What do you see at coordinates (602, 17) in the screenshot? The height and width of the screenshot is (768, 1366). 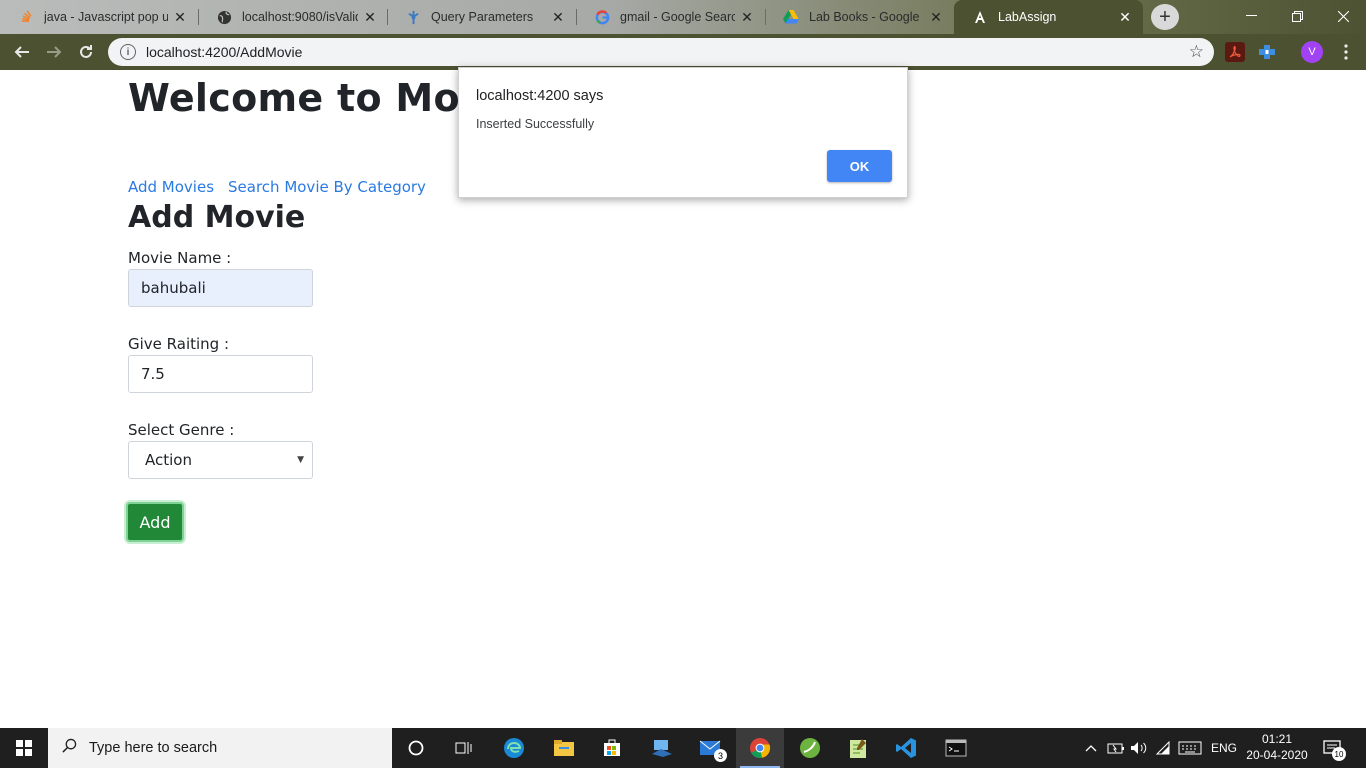 I see `google-icon` at bounding box center [602, 17].